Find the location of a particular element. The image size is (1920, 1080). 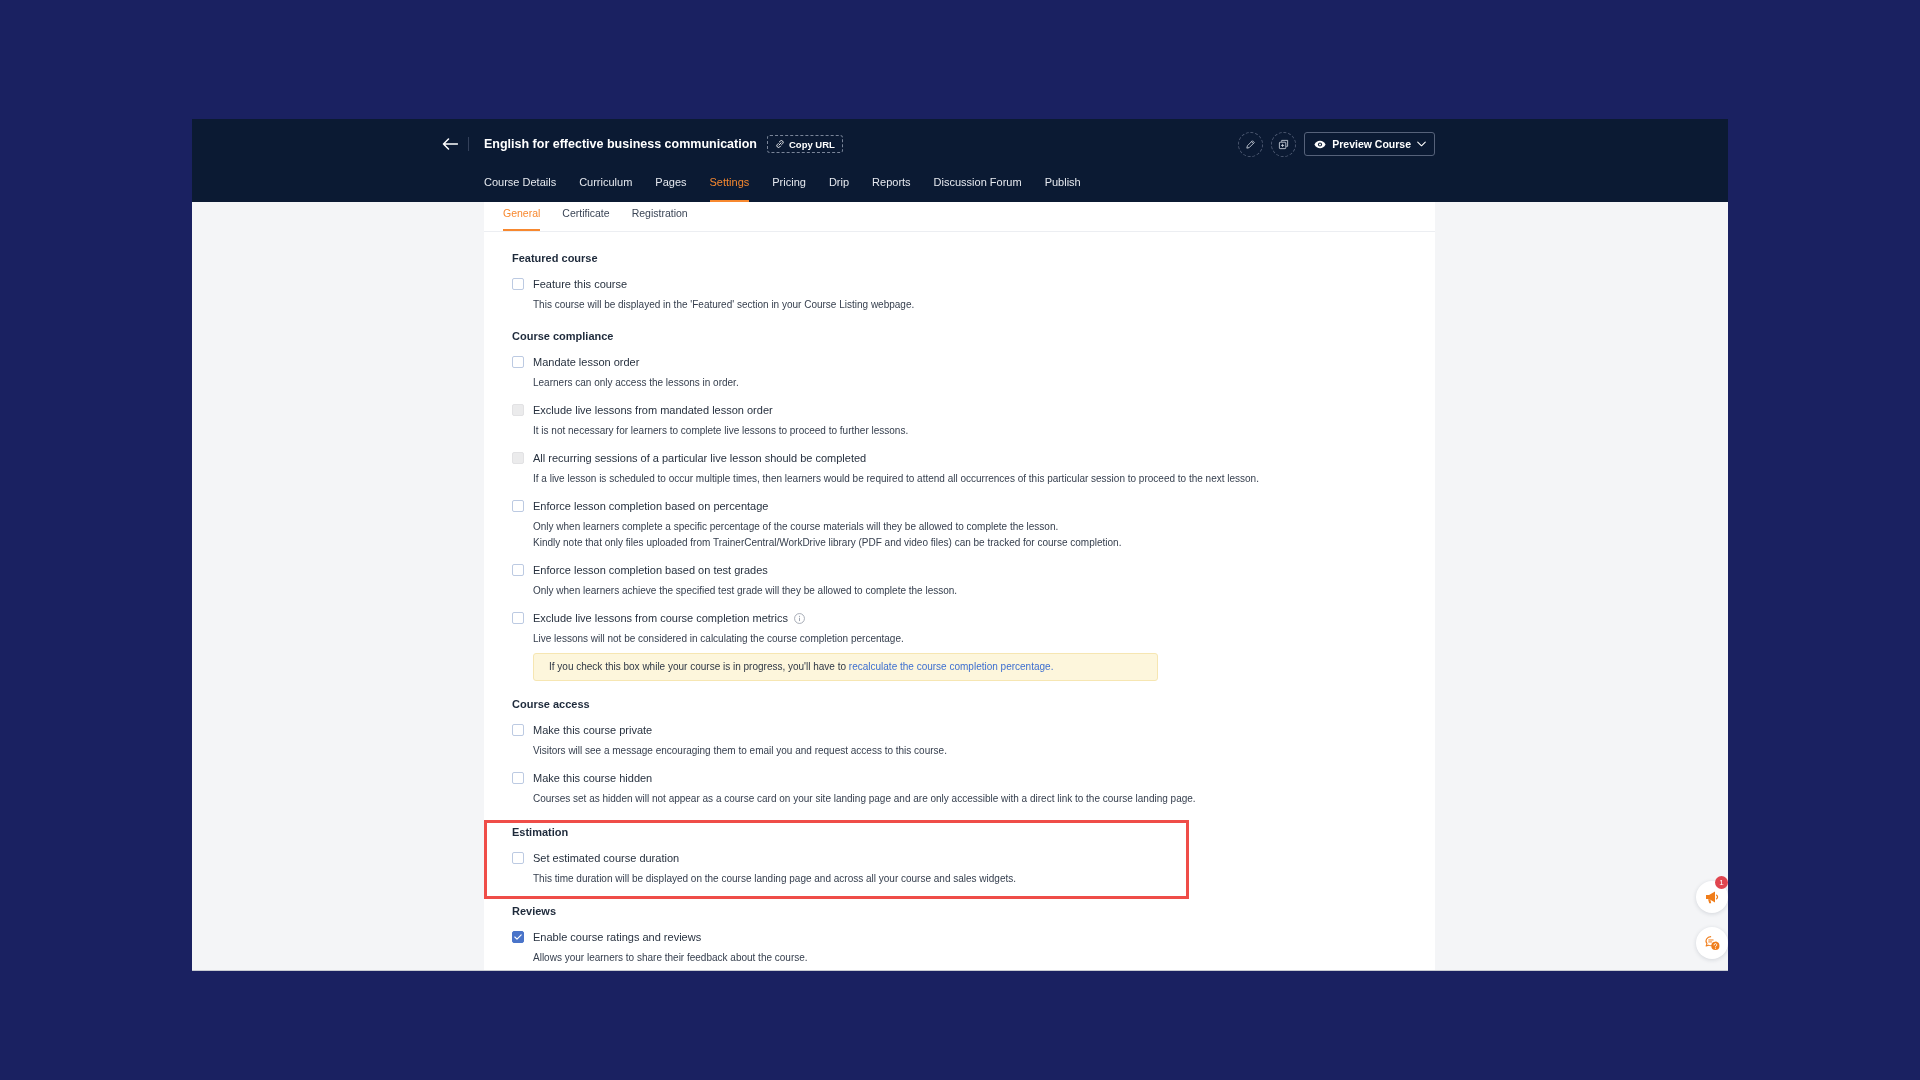

option-description: It is not necessary for learners to complete live lessons to proceed to further lessons. is located at coordinates (721, 431).